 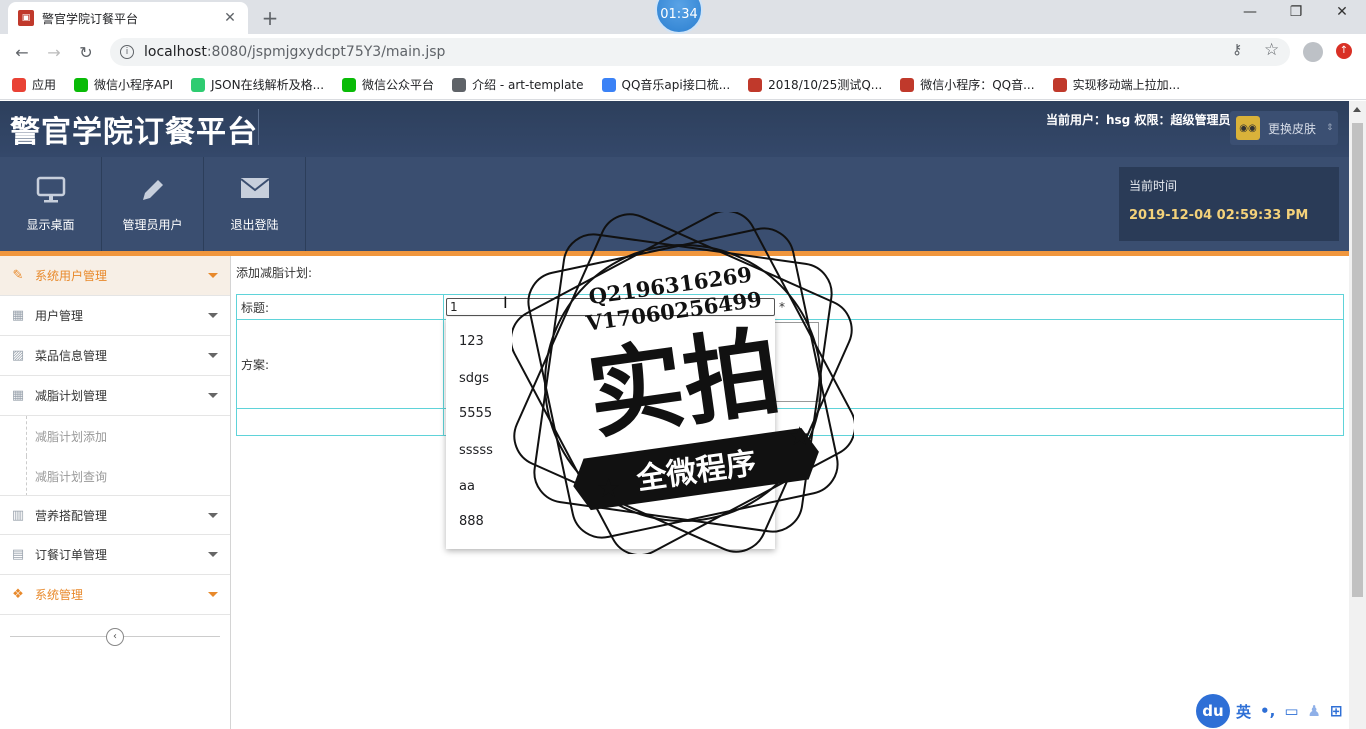 I want to click on ime-skin-icon: ▭, so click(x=1291, y=711).